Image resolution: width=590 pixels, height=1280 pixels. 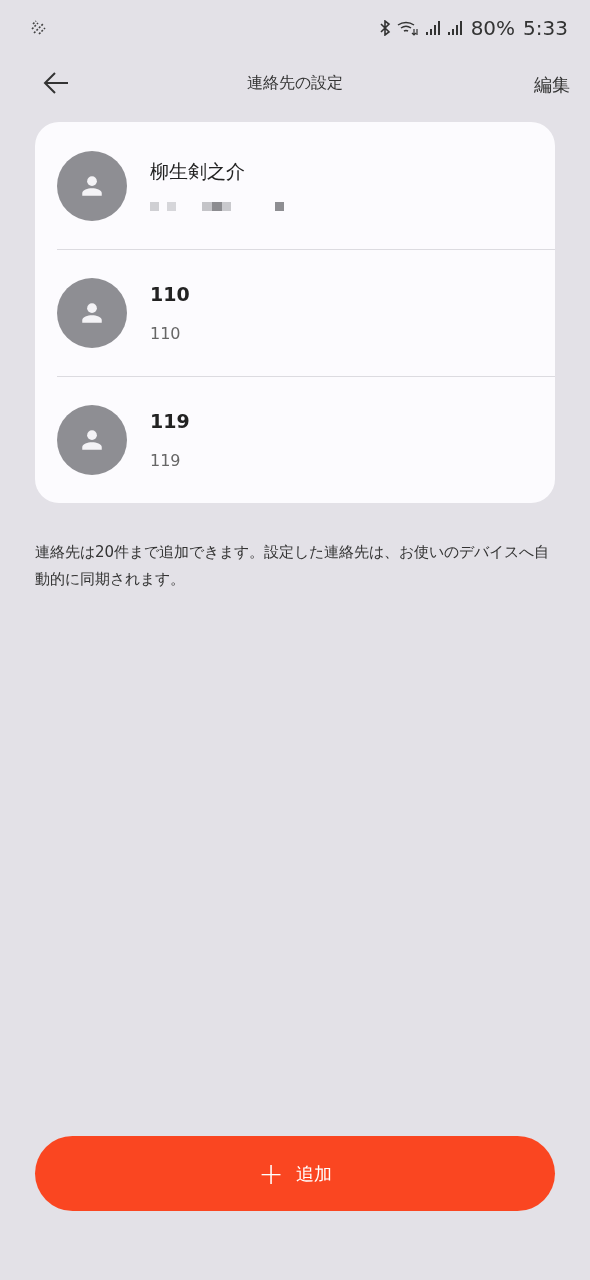 What do you see at coordinates (295, 1173) in the screenshot?
I see `add-button: + 追加` at bounding box center [295, 1173].